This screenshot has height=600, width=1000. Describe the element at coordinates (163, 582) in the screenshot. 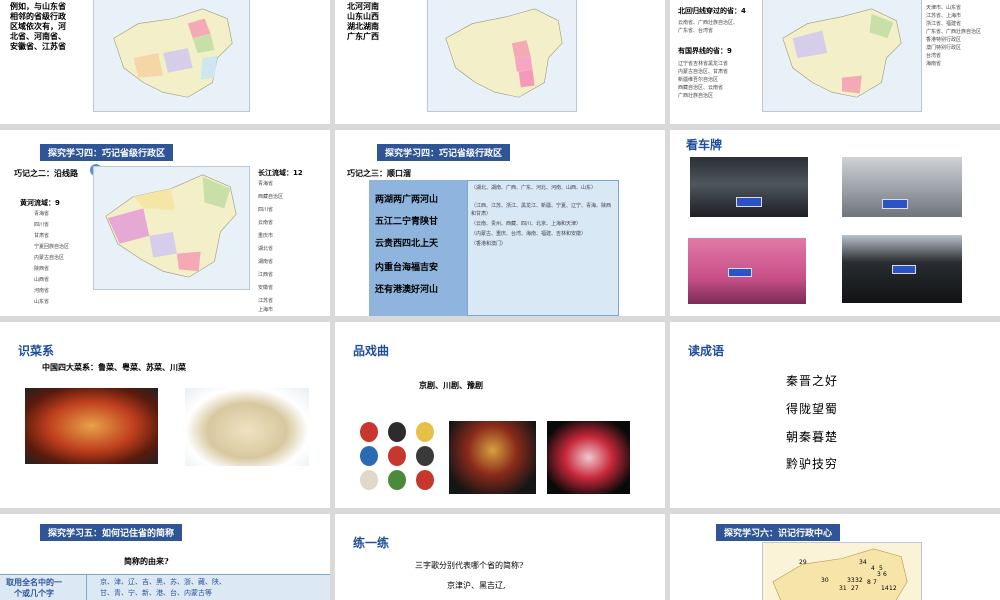

I see `shorthand-examples: 京、津、辽、吉、黑、苏、浙、藏、陕、` at that location.